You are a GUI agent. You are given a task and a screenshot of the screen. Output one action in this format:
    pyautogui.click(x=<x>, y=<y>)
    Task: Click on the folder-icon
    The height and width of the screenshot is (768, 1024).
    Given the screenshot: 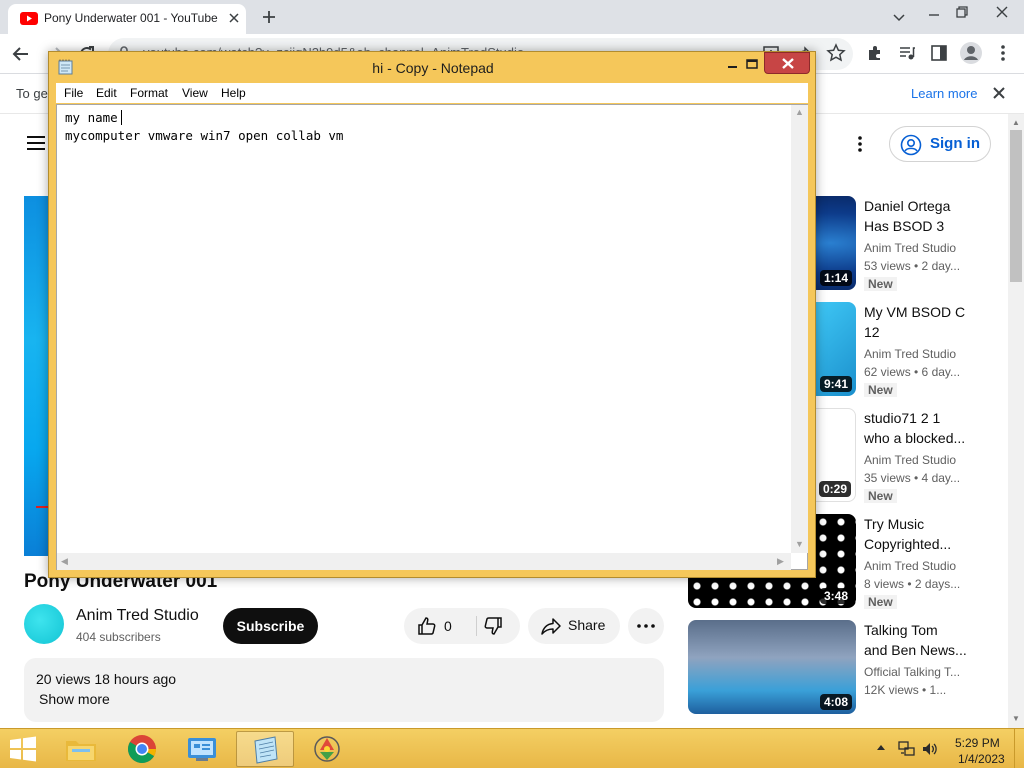 What is the action you would take?
    pyautogui.click(x=81, y=749)
    